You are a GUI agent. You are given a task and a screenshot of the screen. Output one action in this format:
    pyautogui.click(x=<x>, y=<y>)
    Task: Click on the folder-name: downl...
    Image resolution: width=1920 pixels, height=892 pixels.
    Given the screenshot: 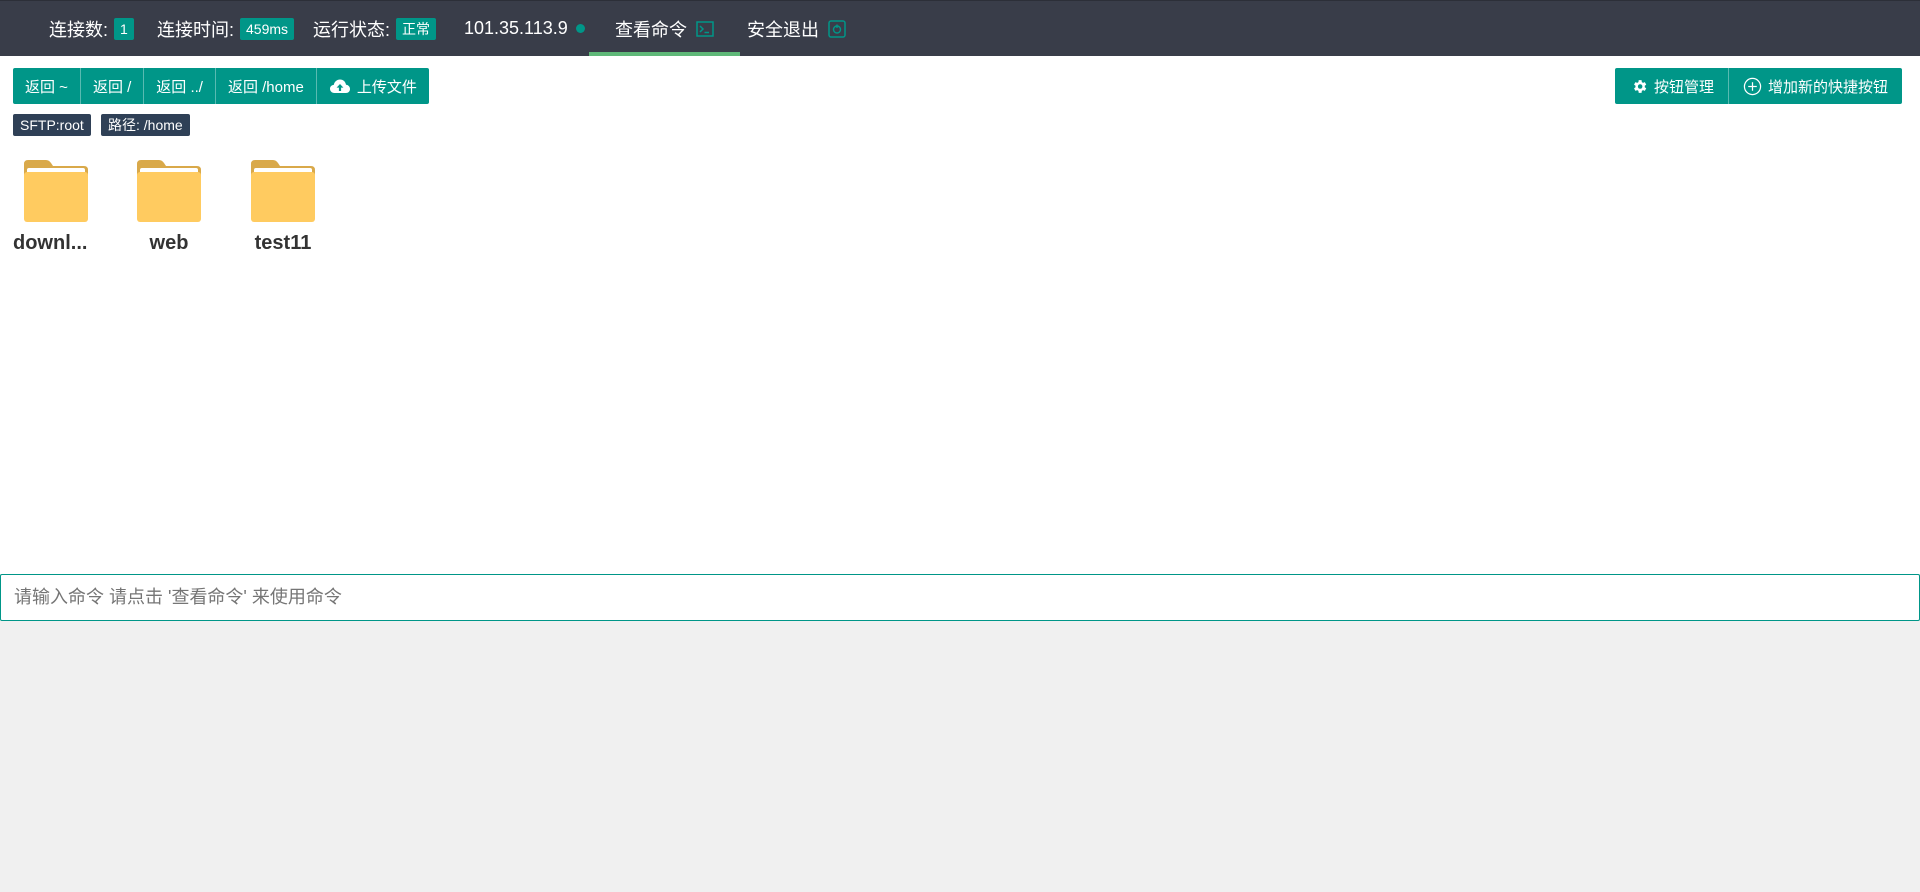 What is the action you would take?
    pyautogui.click(x=50, y=243)
    